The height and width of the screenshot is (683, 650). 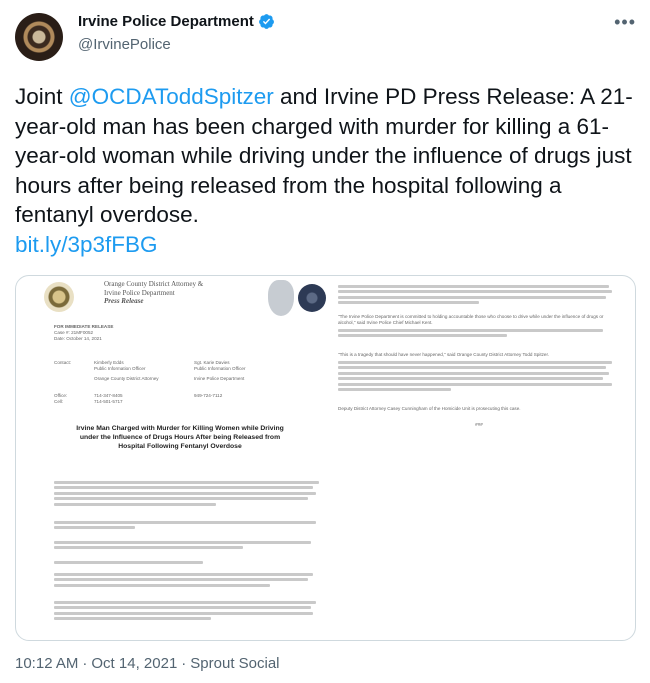 What do you see at coordinates (312, 298) in the screenshot?
I see `police-patch-logo` at bounding box center [312, 298].